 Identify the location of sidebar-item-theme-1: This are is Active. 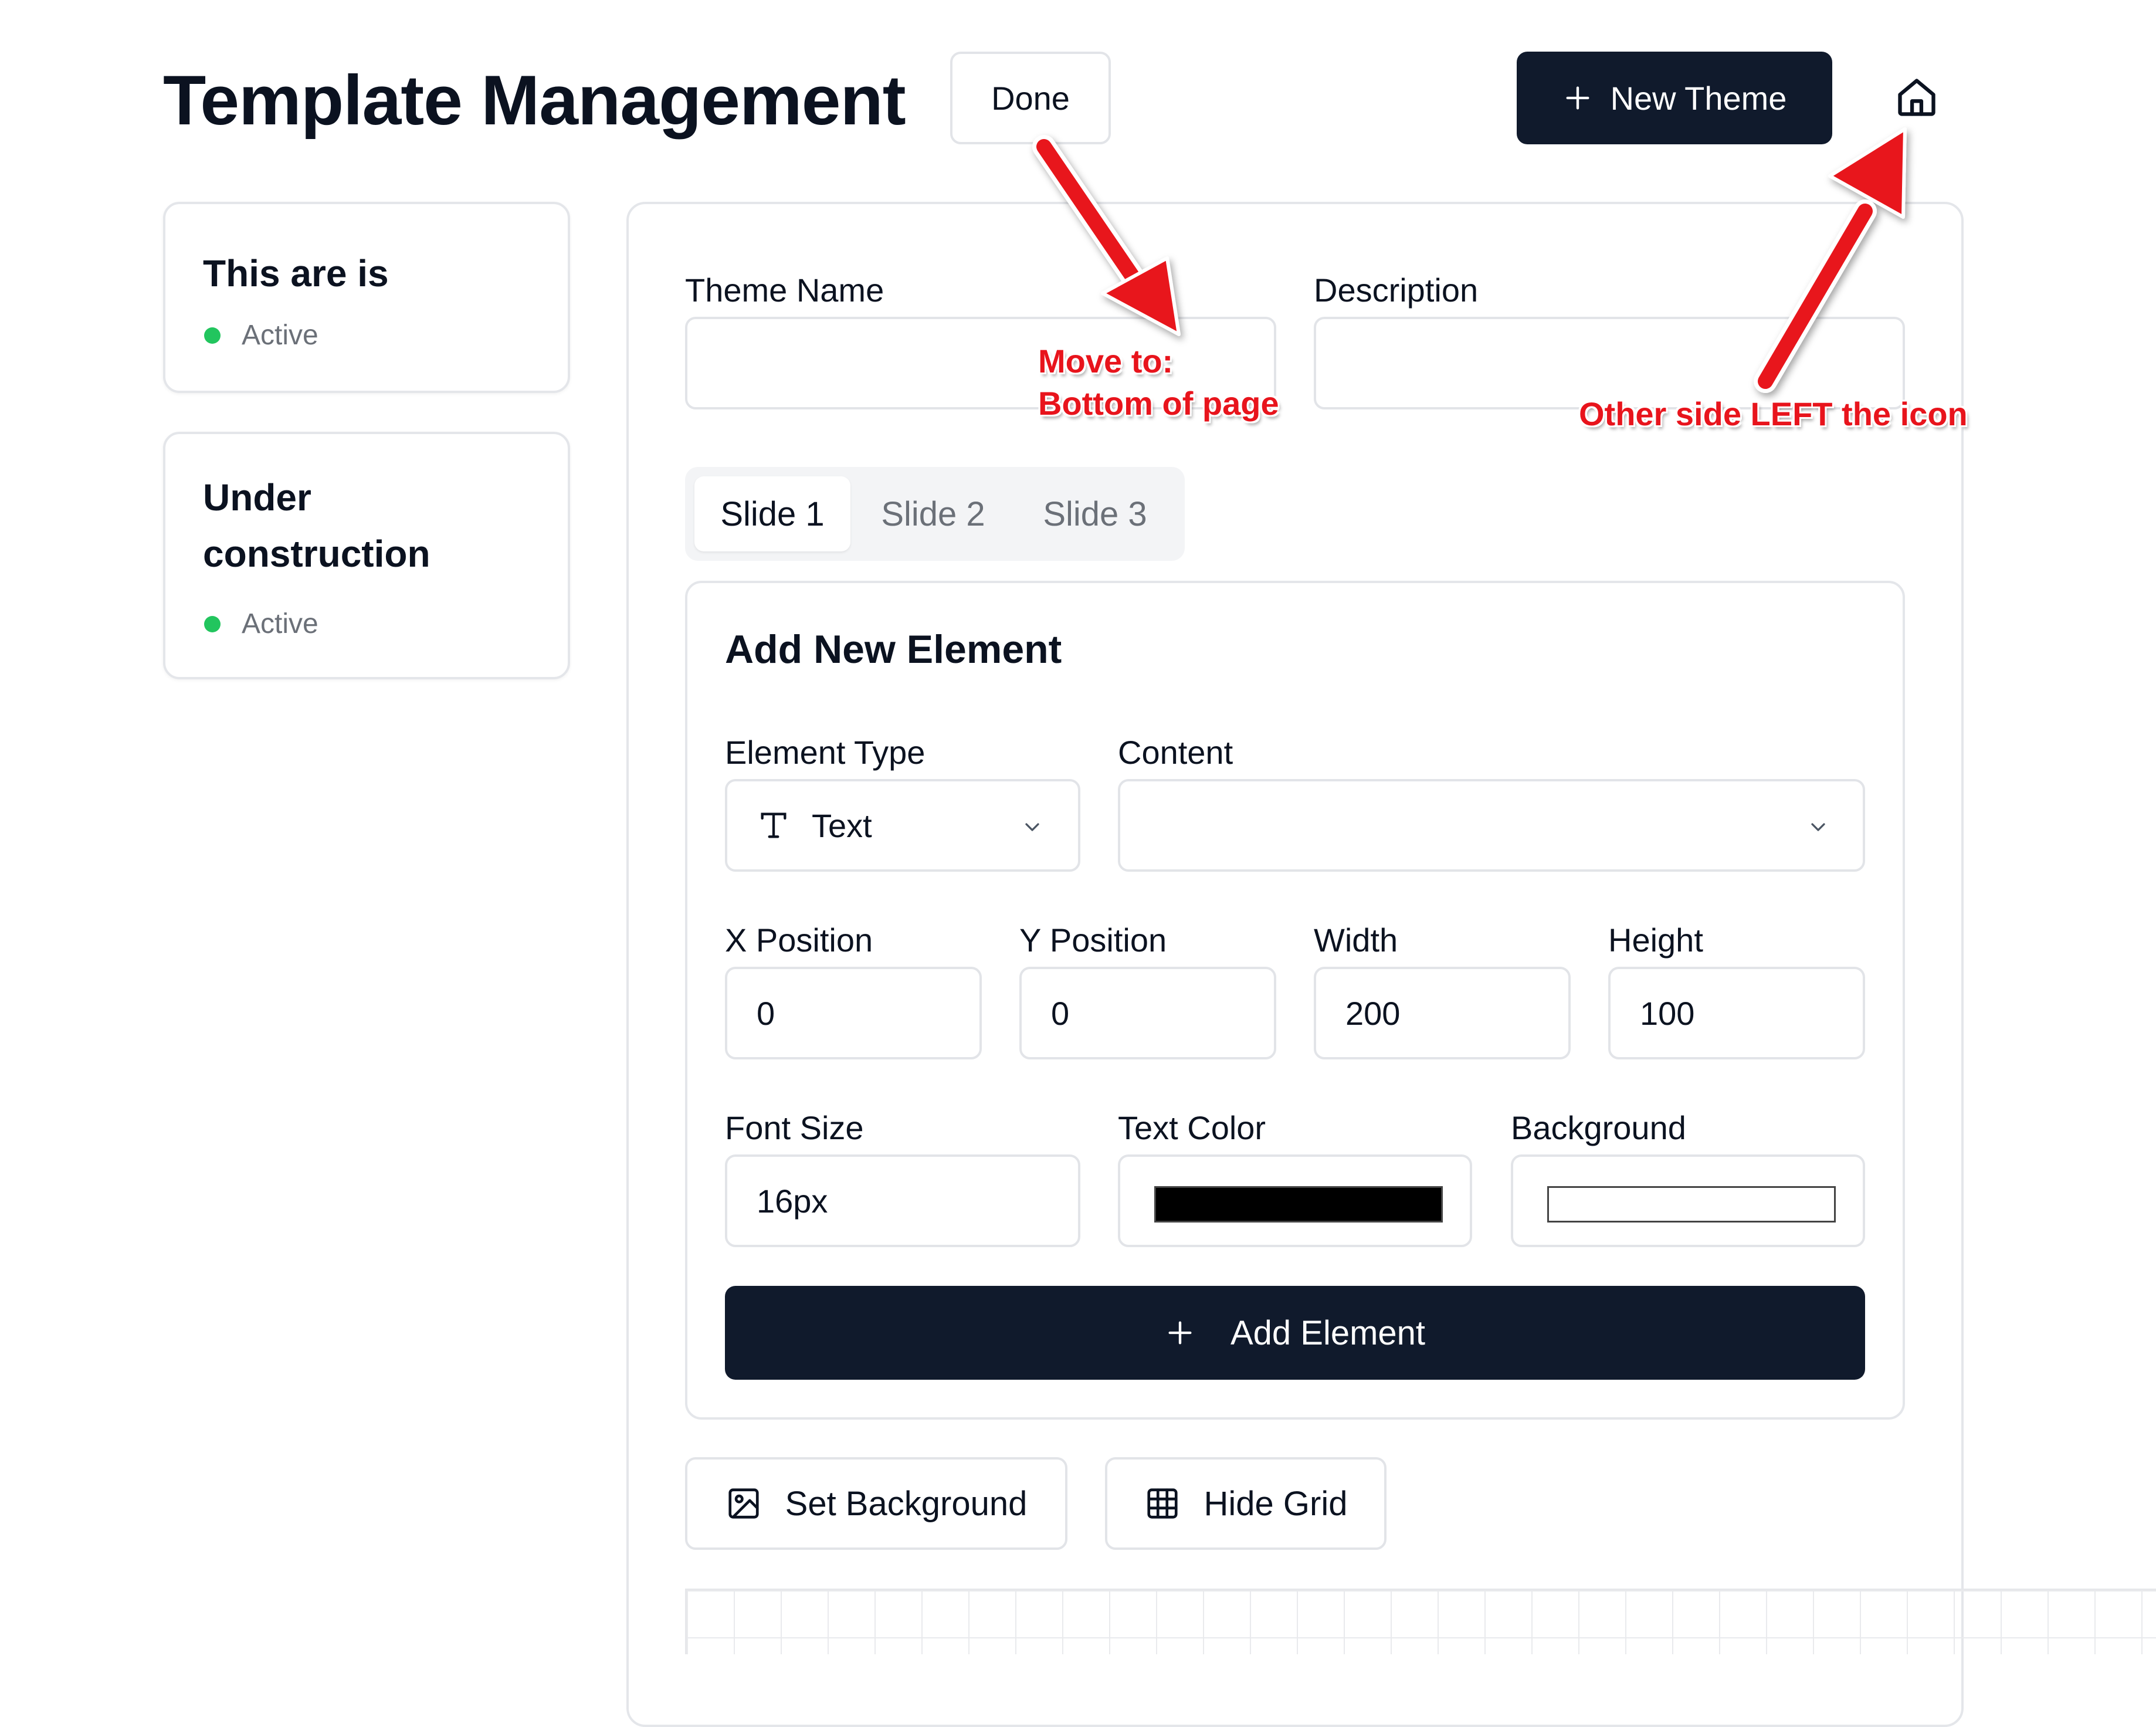
(366, 297).